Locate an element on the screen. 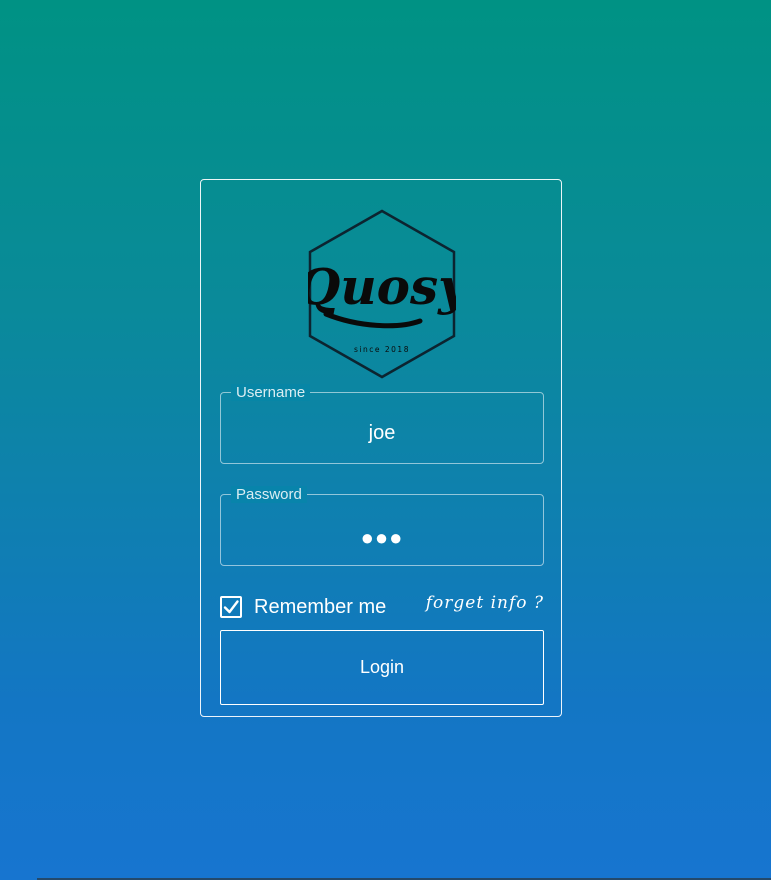 Image resolution: width=771 pixels, height=880 pixels. username-input: joe is located at coordinates (382, 433).